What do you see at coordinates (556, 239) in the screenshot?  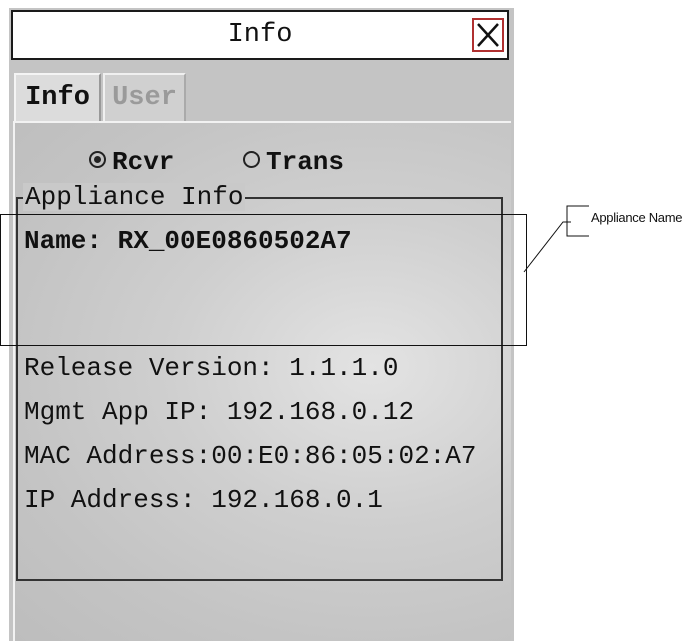 I see `callout-leader-line` at bounding box center [556, 239].